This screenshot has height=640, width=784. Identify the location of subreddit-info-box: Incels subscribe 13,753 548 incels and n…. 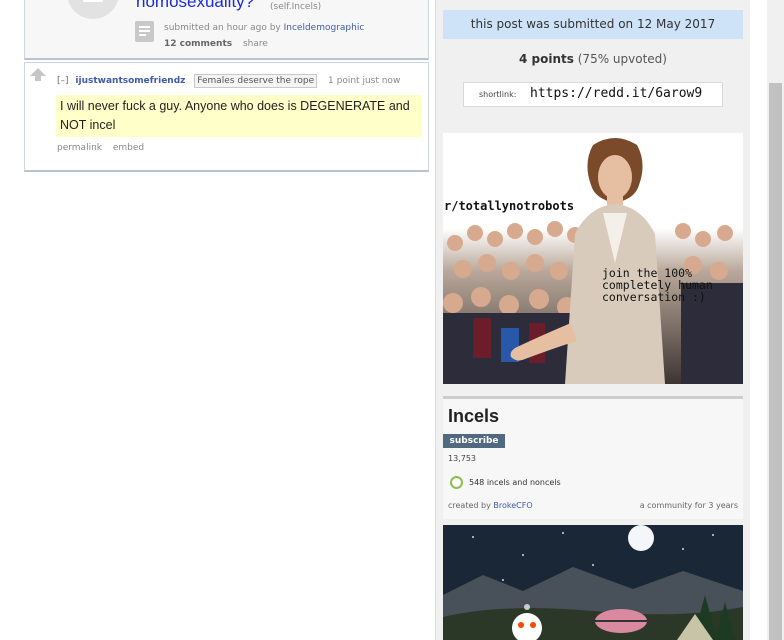
(593, 457).